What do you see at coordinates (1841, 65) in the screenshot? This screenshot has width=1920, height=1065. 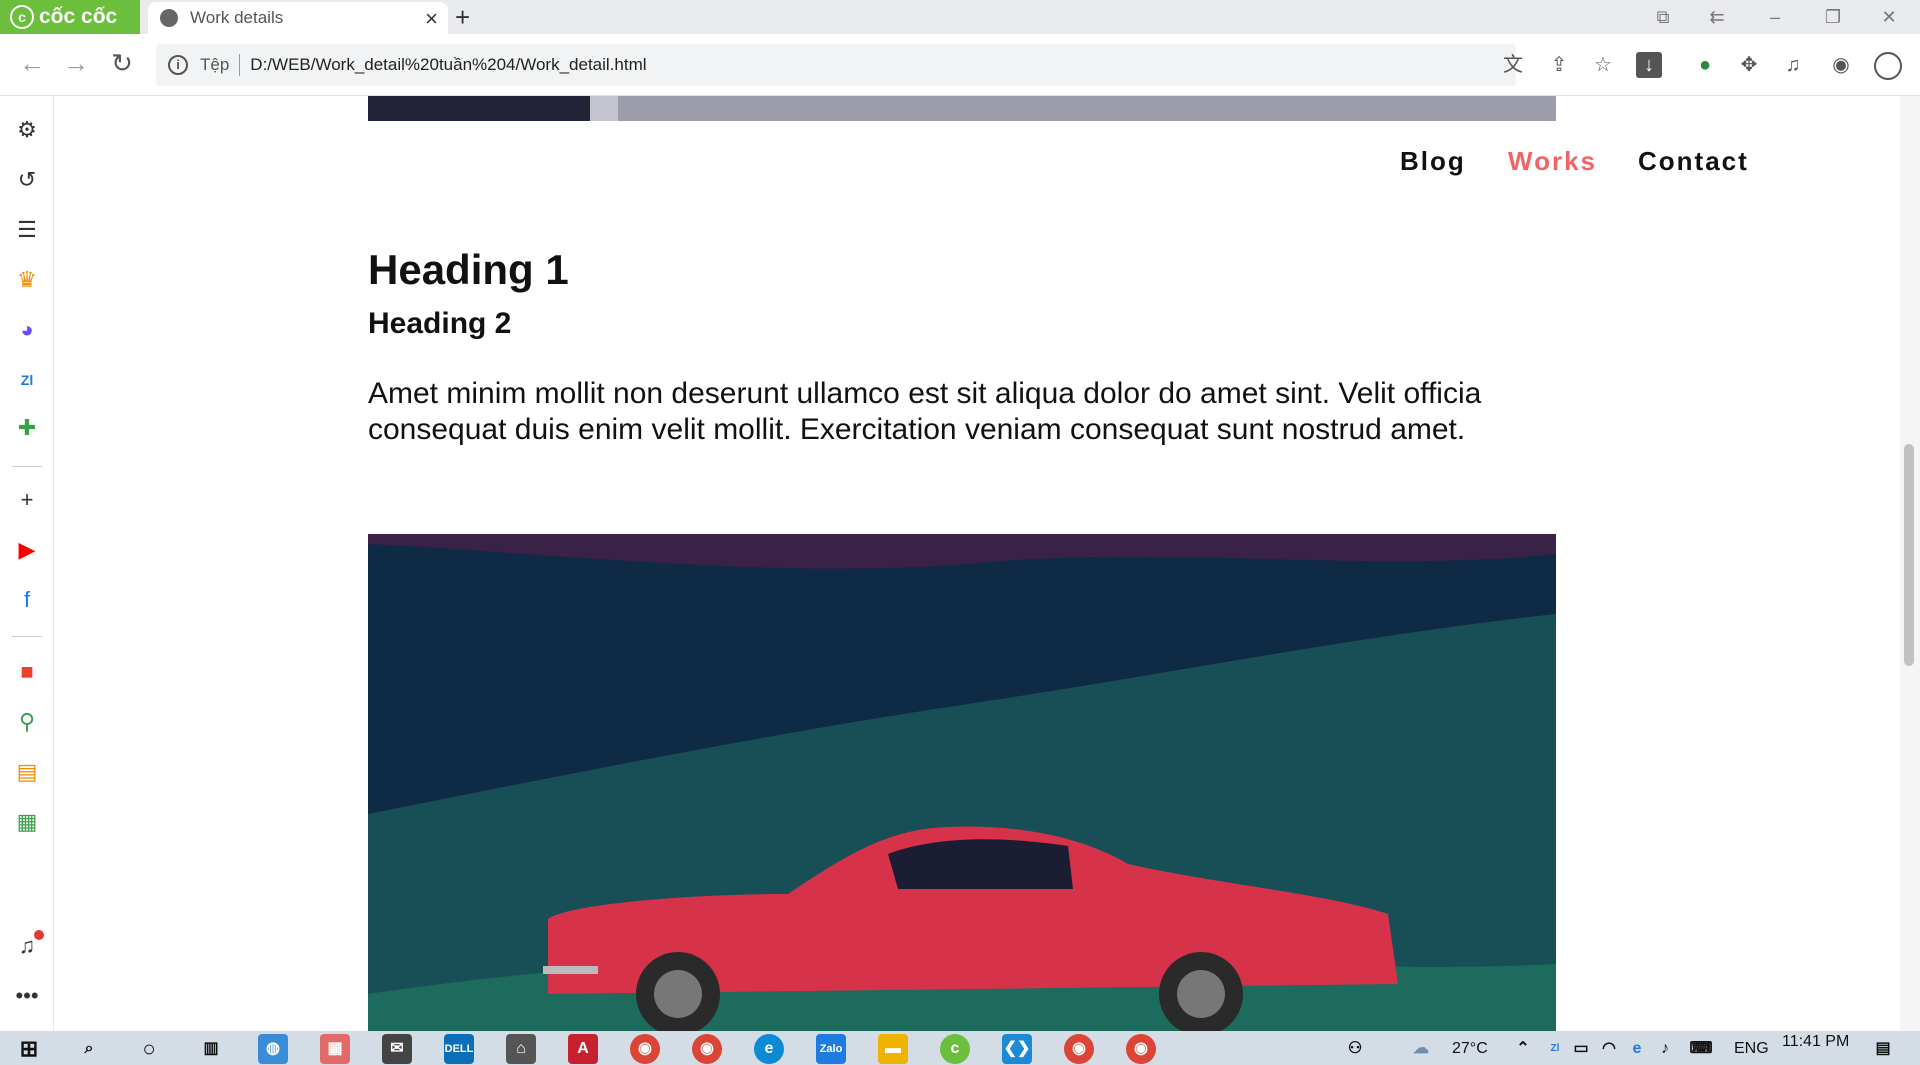 I see `profile-icon: ◉` at bounding box center [1841, 65].